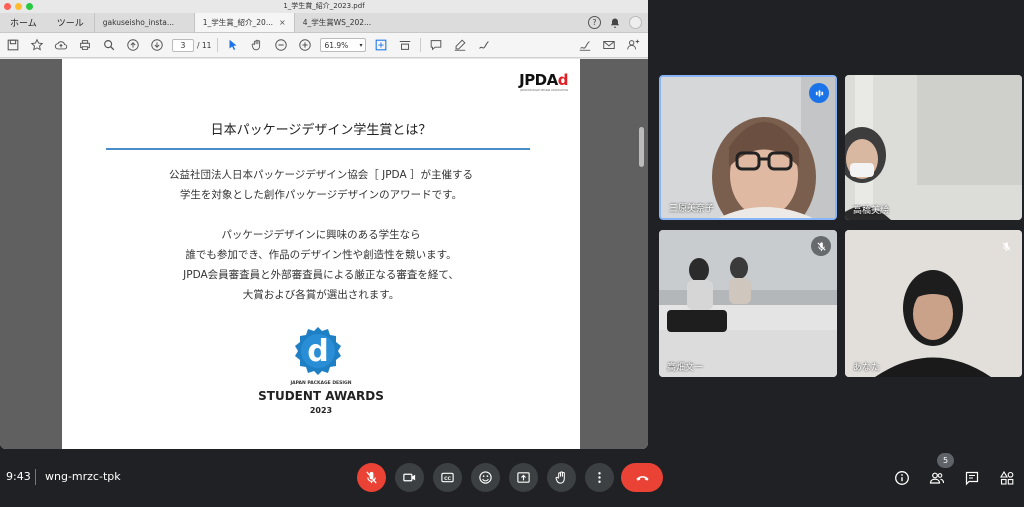 This screenshot has height=507, width=1024. I want to click on zoom-level-select: 61.9% ▾, so click(343, 45).